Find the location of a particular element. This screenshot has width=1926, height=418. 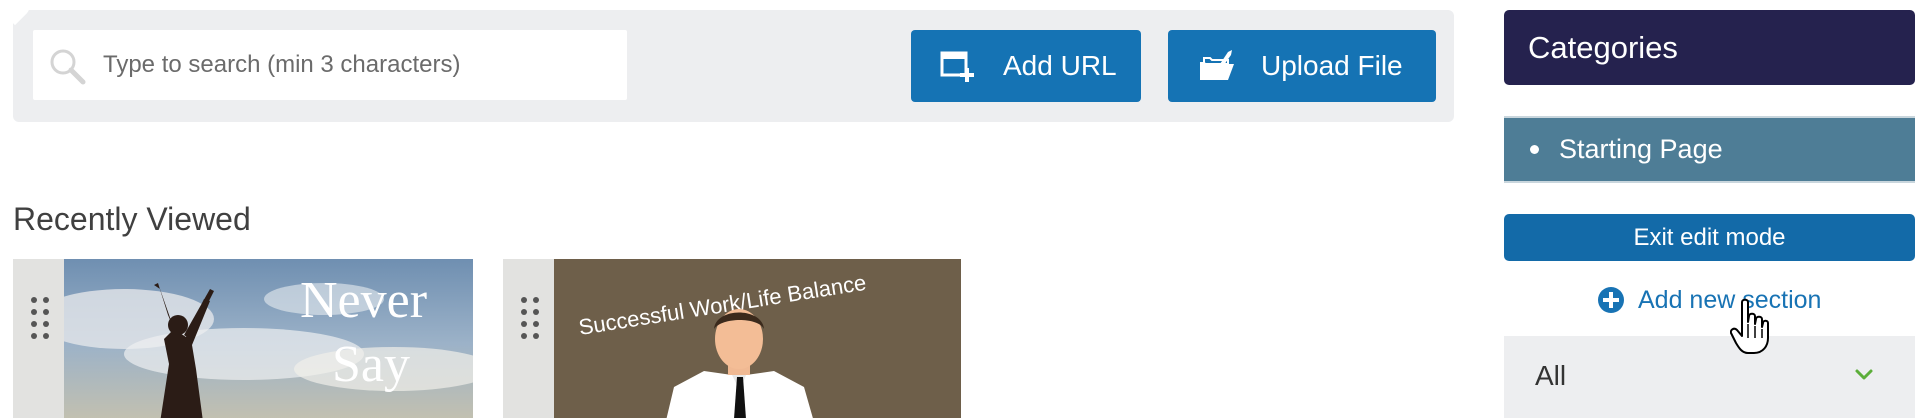

recently-viewed-title: Recently Viewed is located at coordinates (132, 219).